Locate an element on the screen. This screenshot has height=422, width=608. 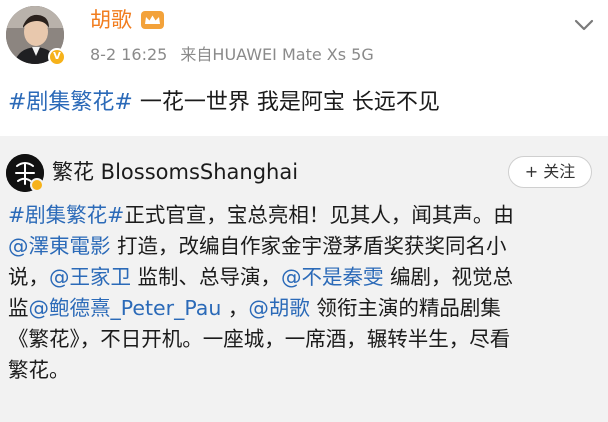
repost-hashtag: #剧集繁花# is located at coordinates (66, 215).